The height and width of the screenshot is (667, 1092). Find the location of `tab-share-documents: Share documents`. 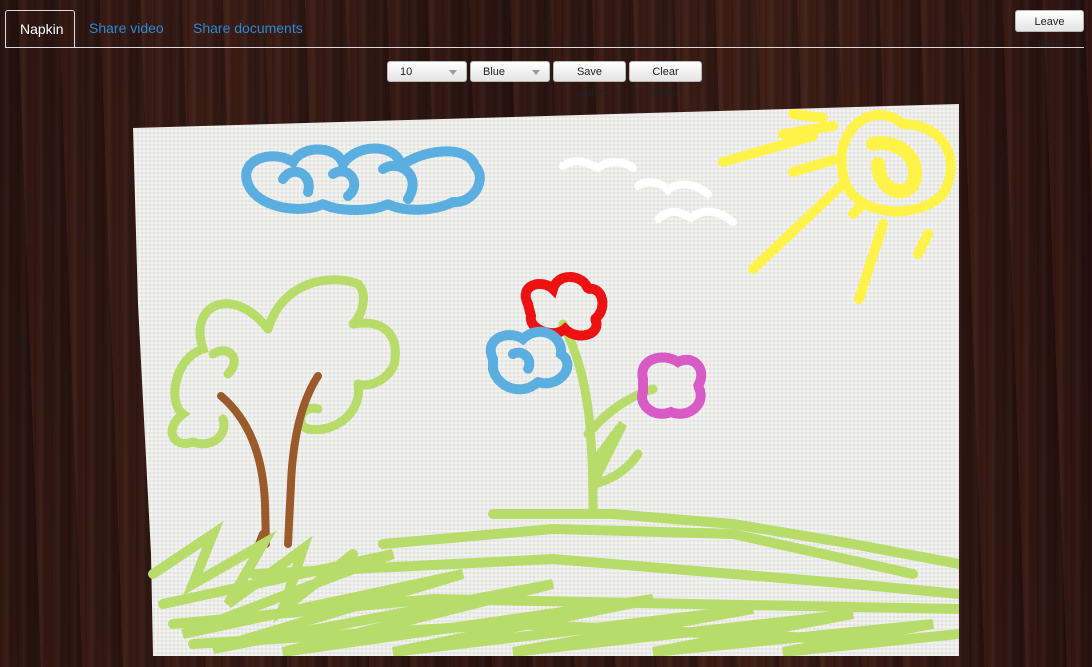

tab-share-documents: Share documents is located at coordinates (248, 28).